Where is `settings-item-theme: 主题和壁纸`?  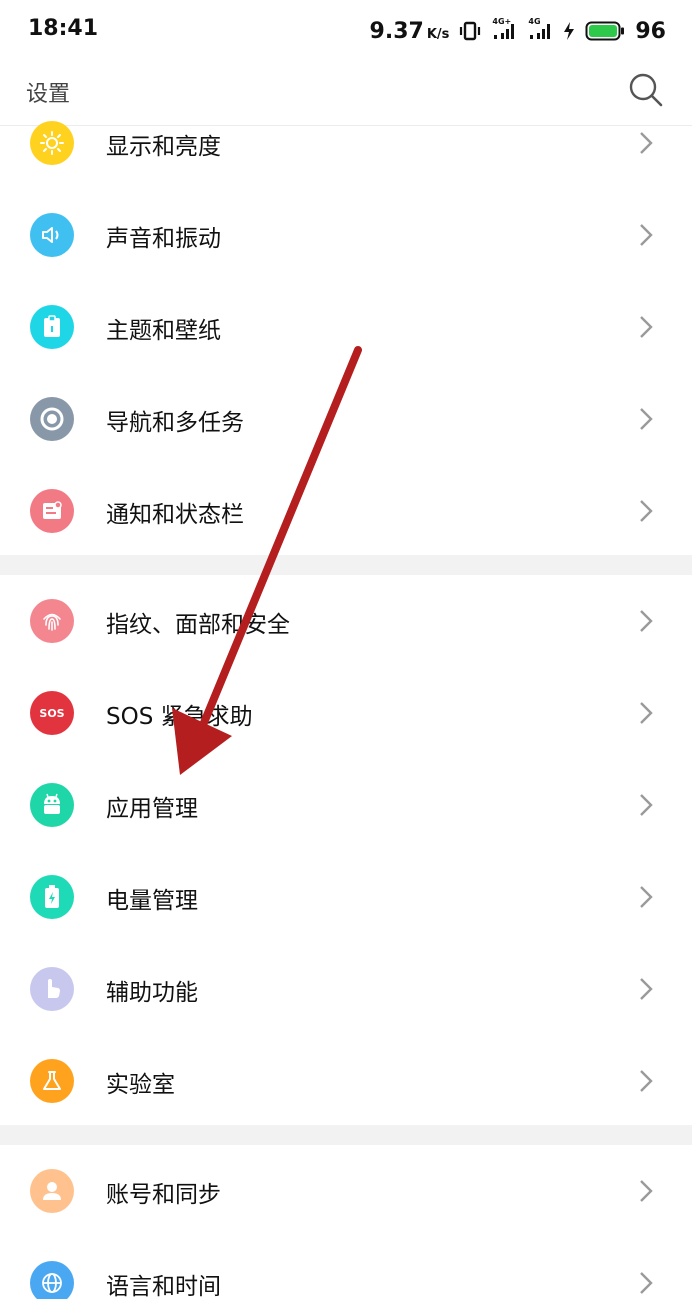 settings-item-theme: 主题和壁纸 is located at coordinates (346, 327).